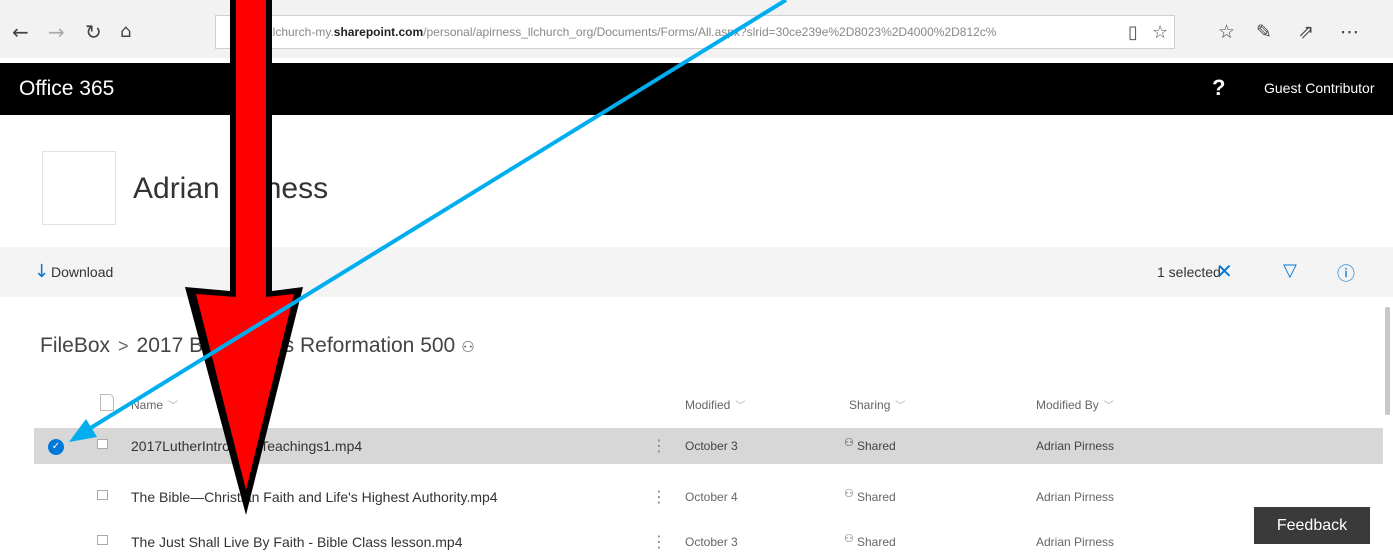  Describe the element at coordinates (125, 32) in the screenshot. I see `home-icon: ⌂` at that location.